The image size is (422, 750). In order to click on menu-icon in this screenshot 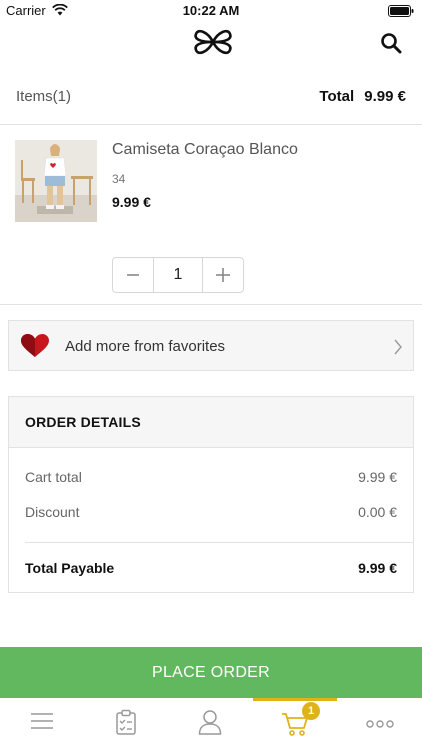, I will do `click(42, 721)`.